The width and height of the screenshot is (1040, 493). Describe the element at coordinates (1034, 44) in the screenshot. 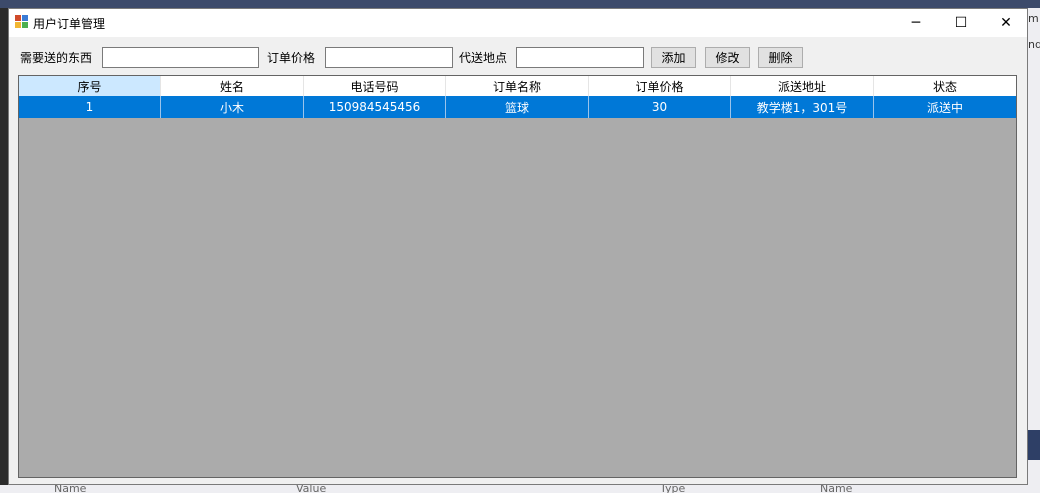

I see `background-text-fragment: nd` at that location.